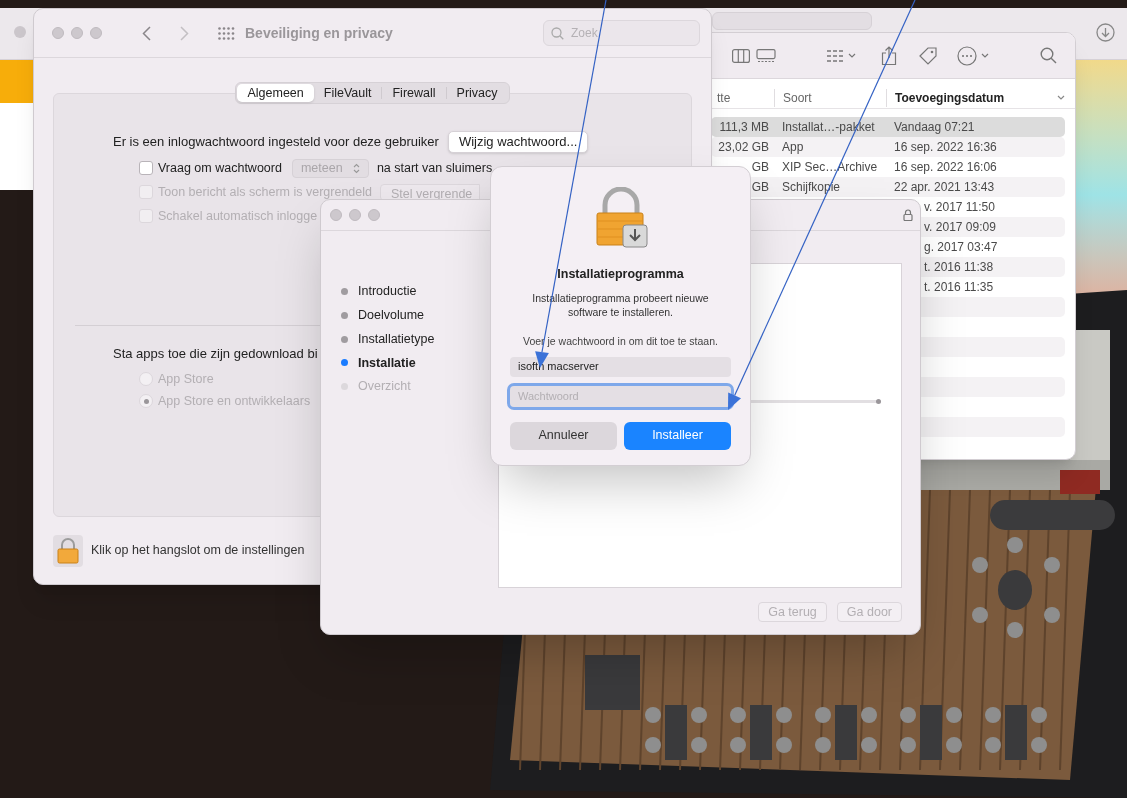 Image resolution: width=1127 pixels, height=798 pixels. I want to click on lock-icon, so click(908, 215).